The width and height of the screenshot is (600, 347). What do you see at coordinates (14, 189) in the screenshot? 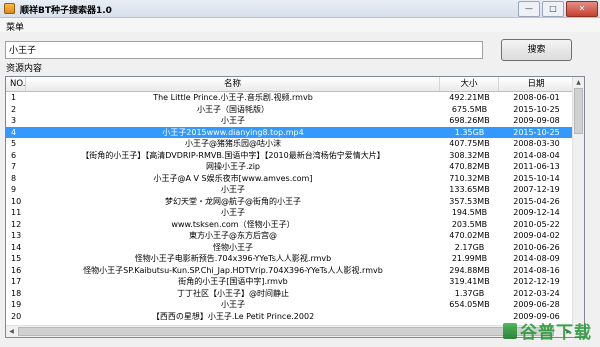
I see `row-no: 9` at bounding box center [14, 189].